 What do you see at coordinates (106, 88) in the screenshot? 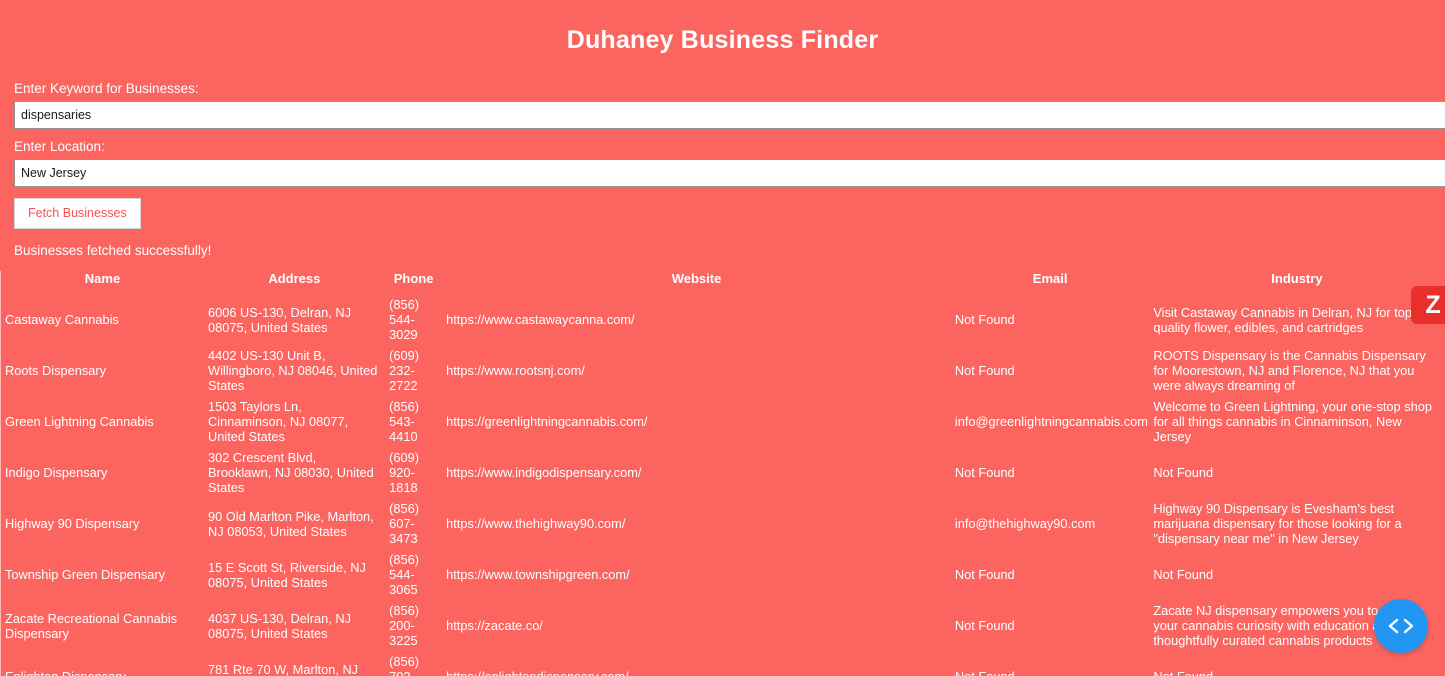
I see `keyword-label: Enter Keyword for Businesses:` at bounding box center [106, 88].